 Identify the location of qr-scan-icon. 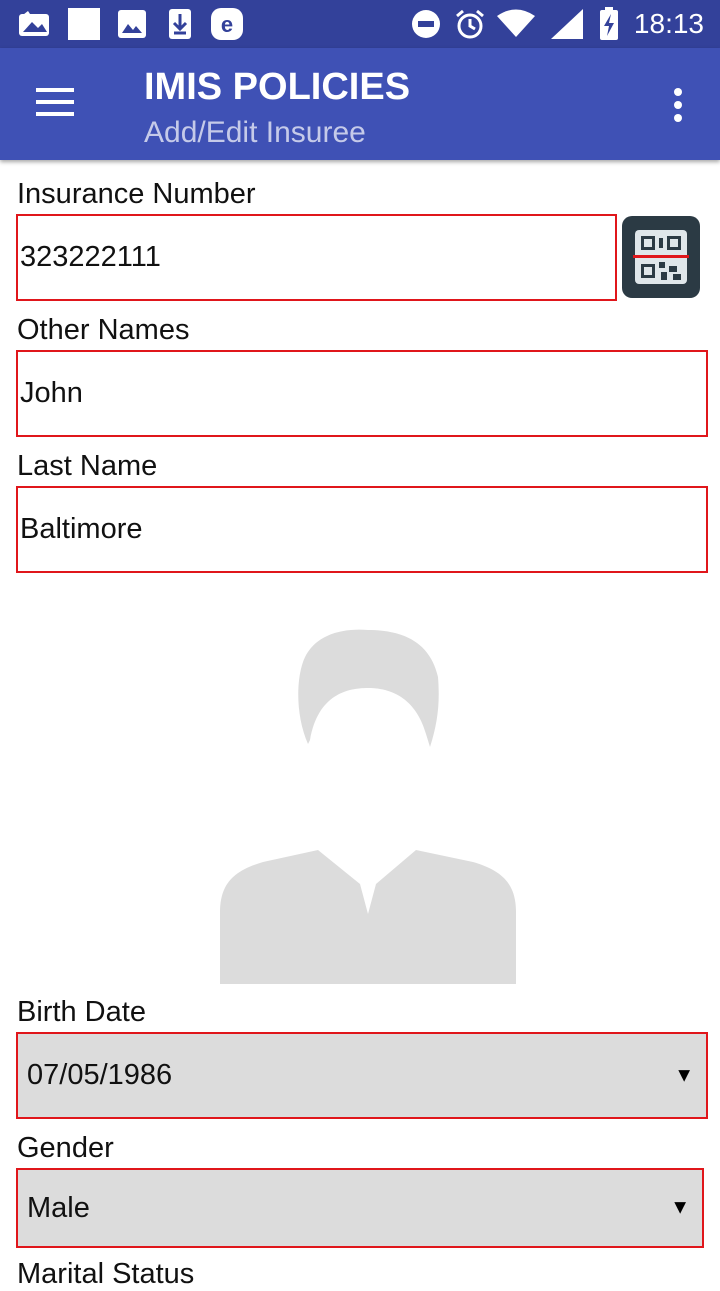
(661, 257).